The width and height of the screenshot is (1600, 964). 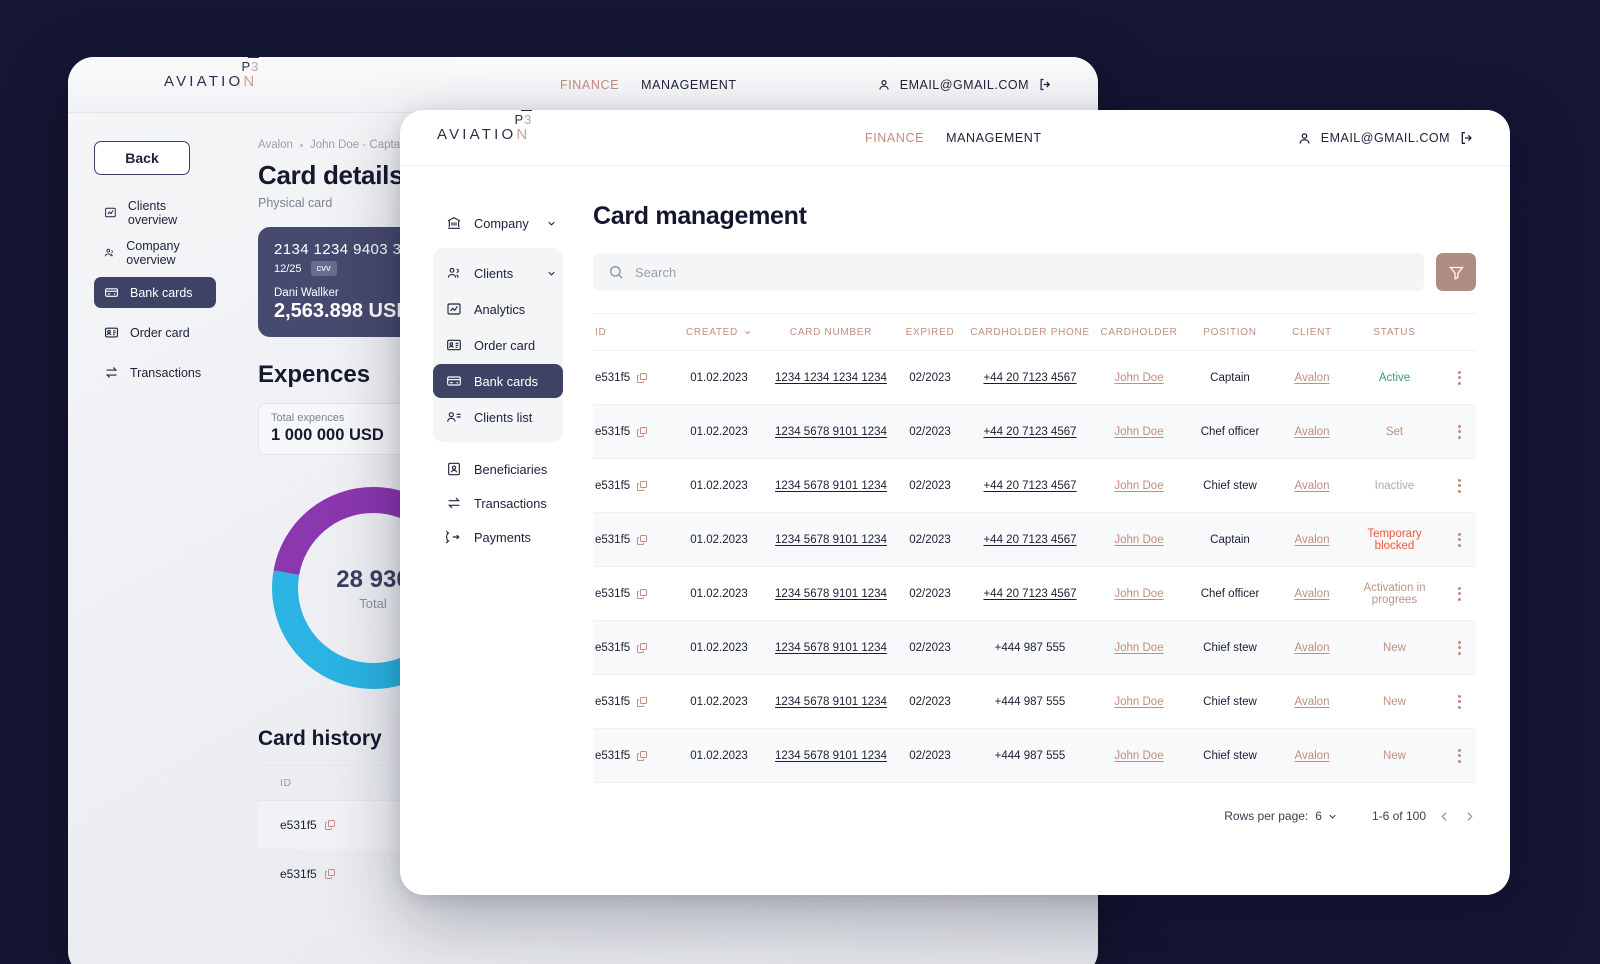 What do you see at coordinates (498, 417) in the screenshot?
I see `sidebar-item-clients-list: Clients list` at bounding box center [498, 417].